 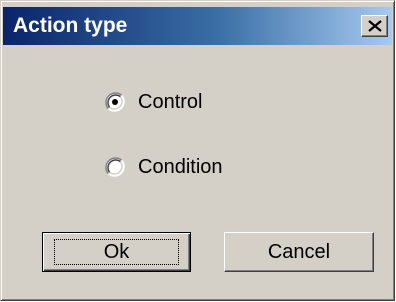 I want to click on ok-button: Ok, so click(x=116, y=252).